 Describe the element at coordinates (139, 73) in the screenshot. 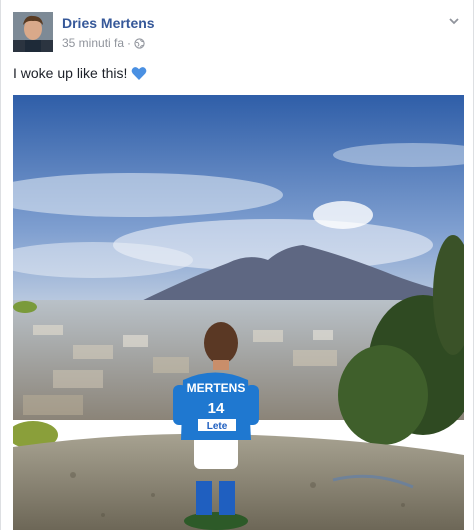

I see `blue-heart-icon` at that location.